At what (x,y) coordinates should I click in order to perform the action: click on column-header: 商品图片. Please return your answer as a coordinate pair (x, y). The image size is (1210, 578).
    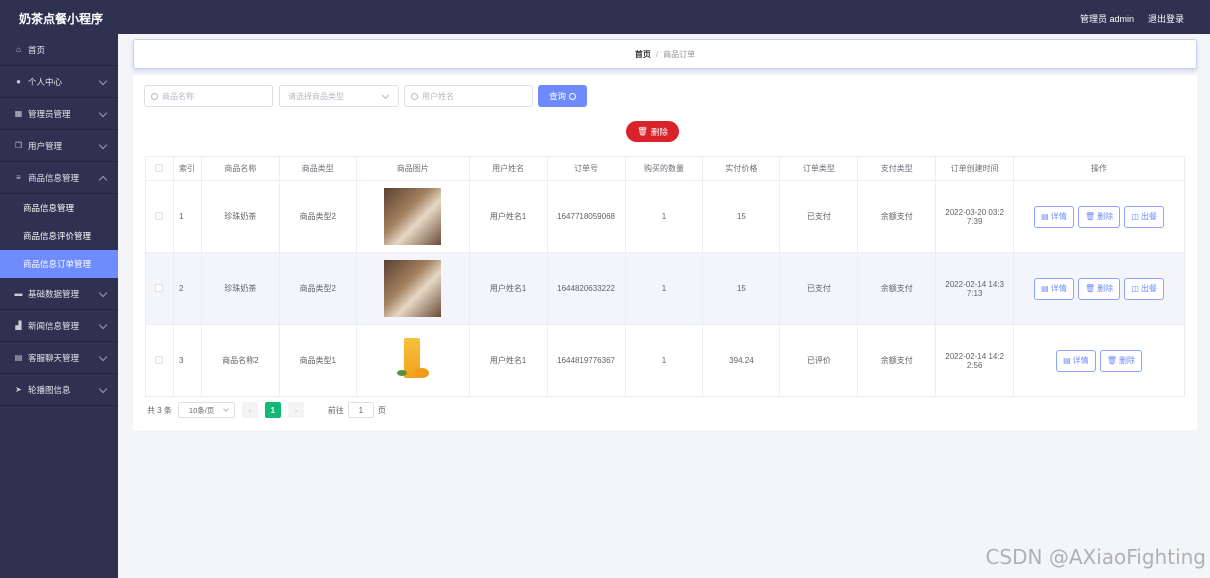
    Looking at the image, I should click on (412, 168).